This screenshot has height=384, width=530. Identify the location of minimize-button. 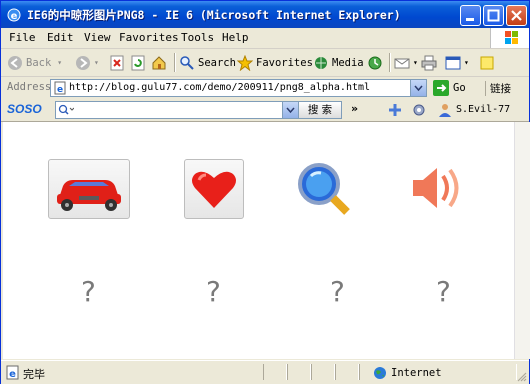
(470, 15).